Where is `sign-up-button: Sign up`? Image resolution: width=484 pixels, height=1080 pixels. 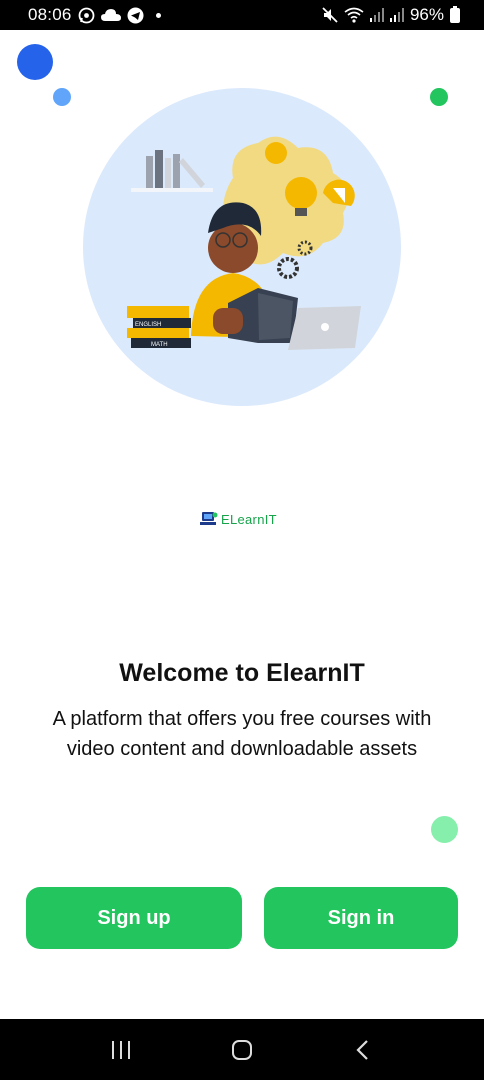
sign-up-button: Sign up is located at coordinates (134, 918).